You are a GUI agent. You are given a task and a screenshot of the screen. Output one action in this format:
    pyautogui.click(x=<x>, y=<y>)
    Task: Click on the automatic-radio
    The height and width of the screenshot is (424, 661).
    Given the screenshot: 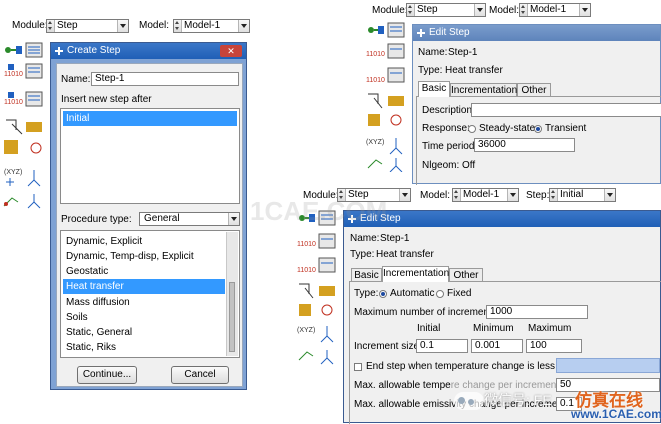 What is the action you would take?
    pyautogui.click(x=383, y=294)
    